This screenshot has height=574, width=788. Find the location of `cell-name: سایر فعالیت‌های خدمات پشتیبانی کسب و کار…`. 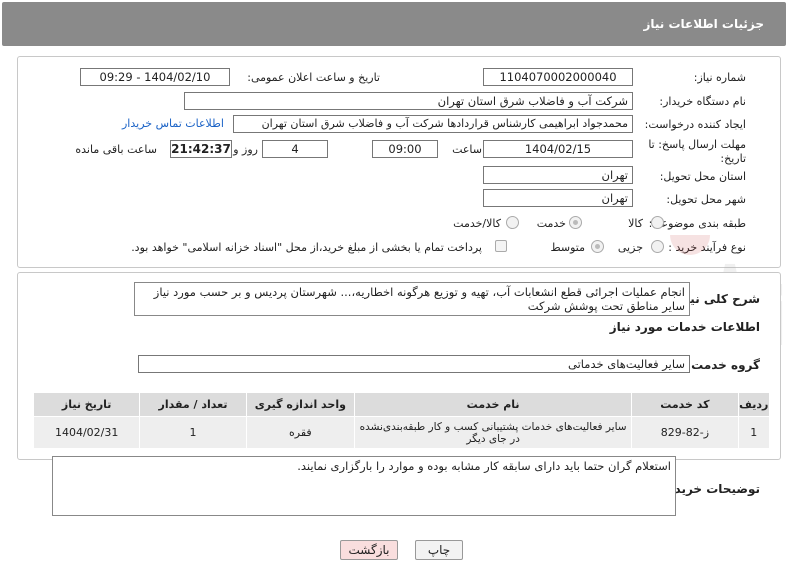

cell-name: سایر فعالیت‌های خدمات پشتیبانی کسب و کار… is located at coordinates (493, 432).